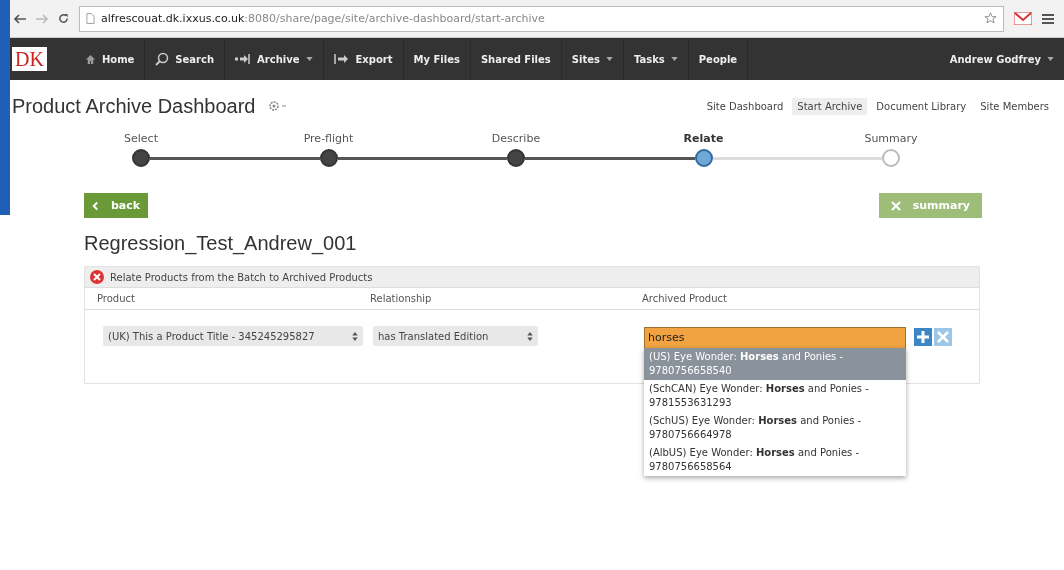 This screenshot has width=1064, height=570. What do you see at coordinates (328, 138) in the screenshot?
I see `step-label: Pre-flight` at bounding box center [328, 138].